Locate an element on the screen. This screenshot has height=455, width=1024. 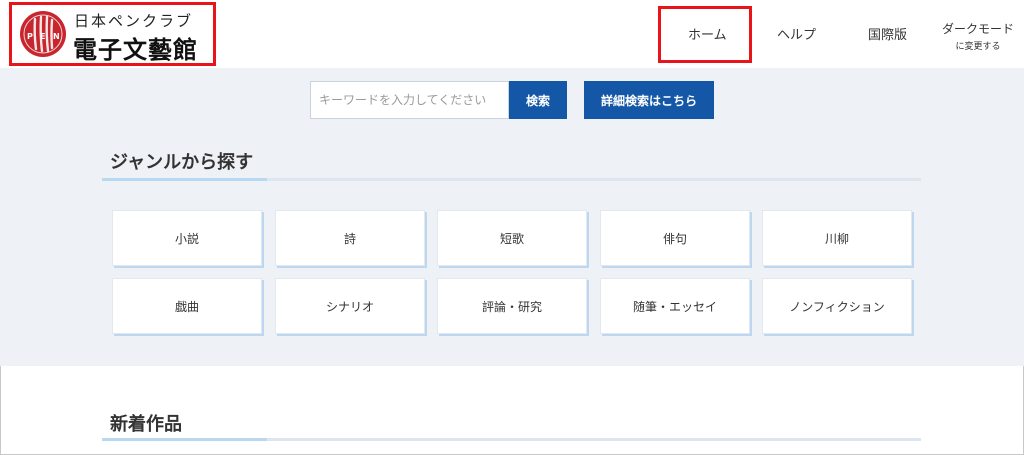
advanced-search-button: 詳細検索はこちら is located at coordinates (649, 100).